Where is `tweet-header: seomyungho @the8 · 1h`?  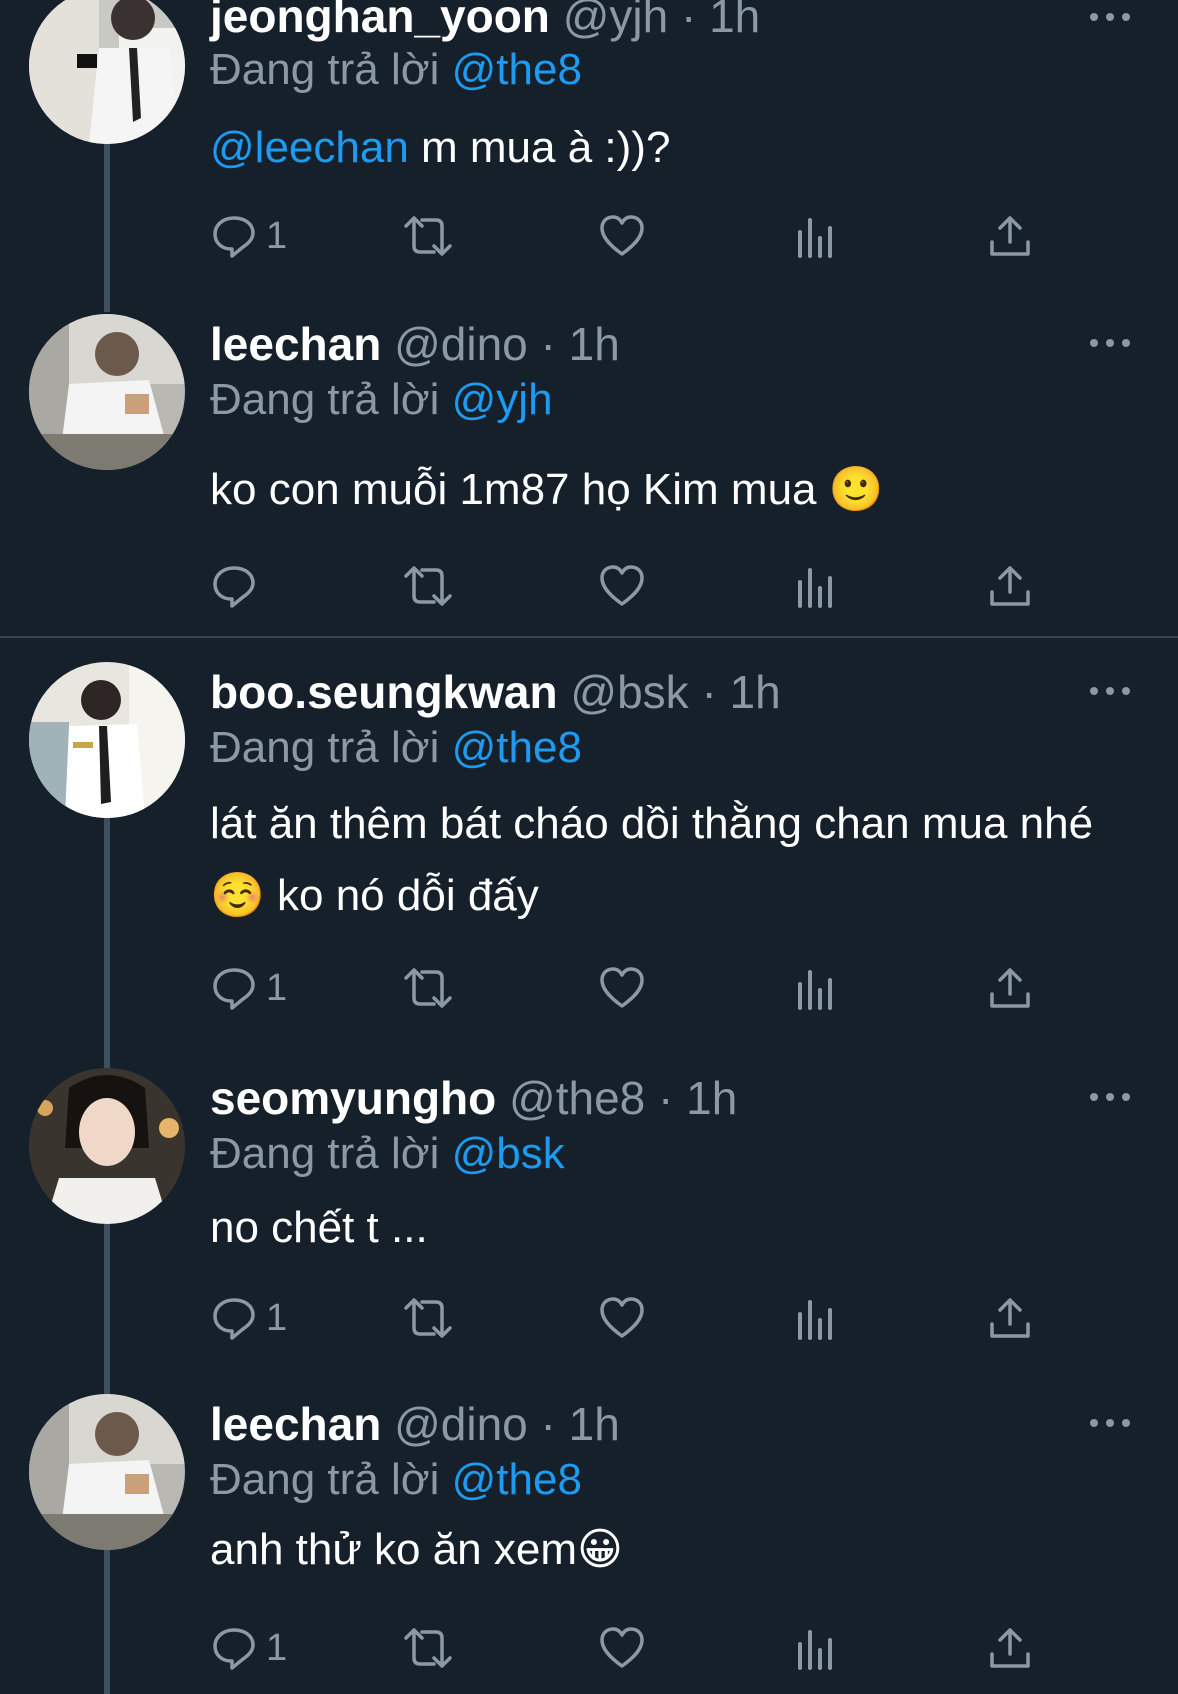
tweet-header: seomyungho @the8 · 1h is located at coordinates (473, 1098).